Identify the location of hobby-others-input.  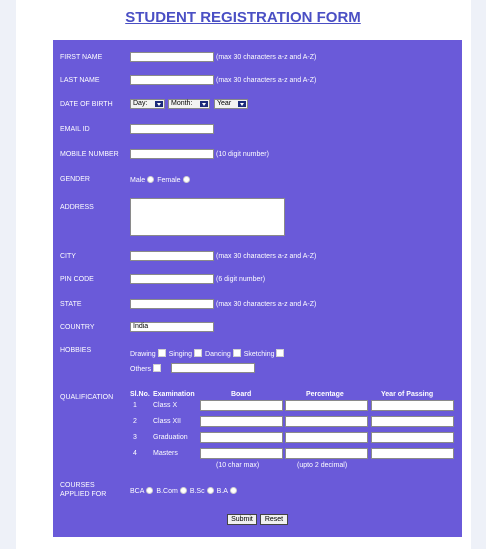
(213, 368).